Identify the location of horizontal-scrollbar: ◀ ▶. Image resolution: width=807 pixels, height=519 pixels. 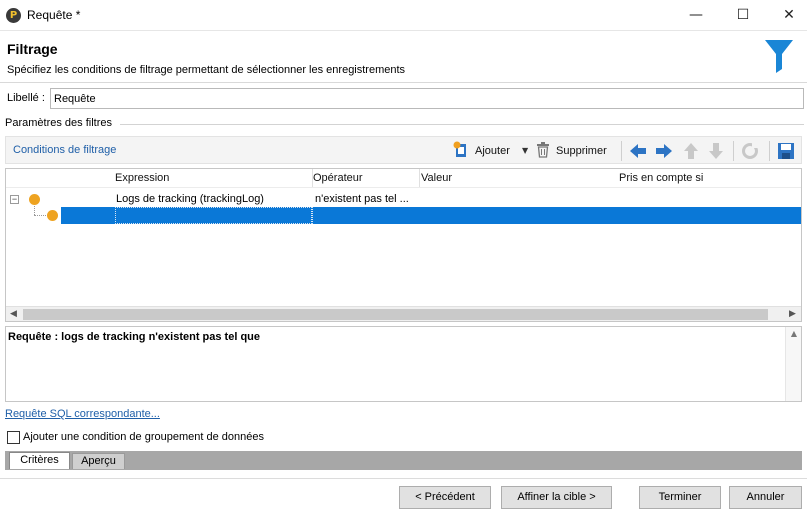
(403, 313).